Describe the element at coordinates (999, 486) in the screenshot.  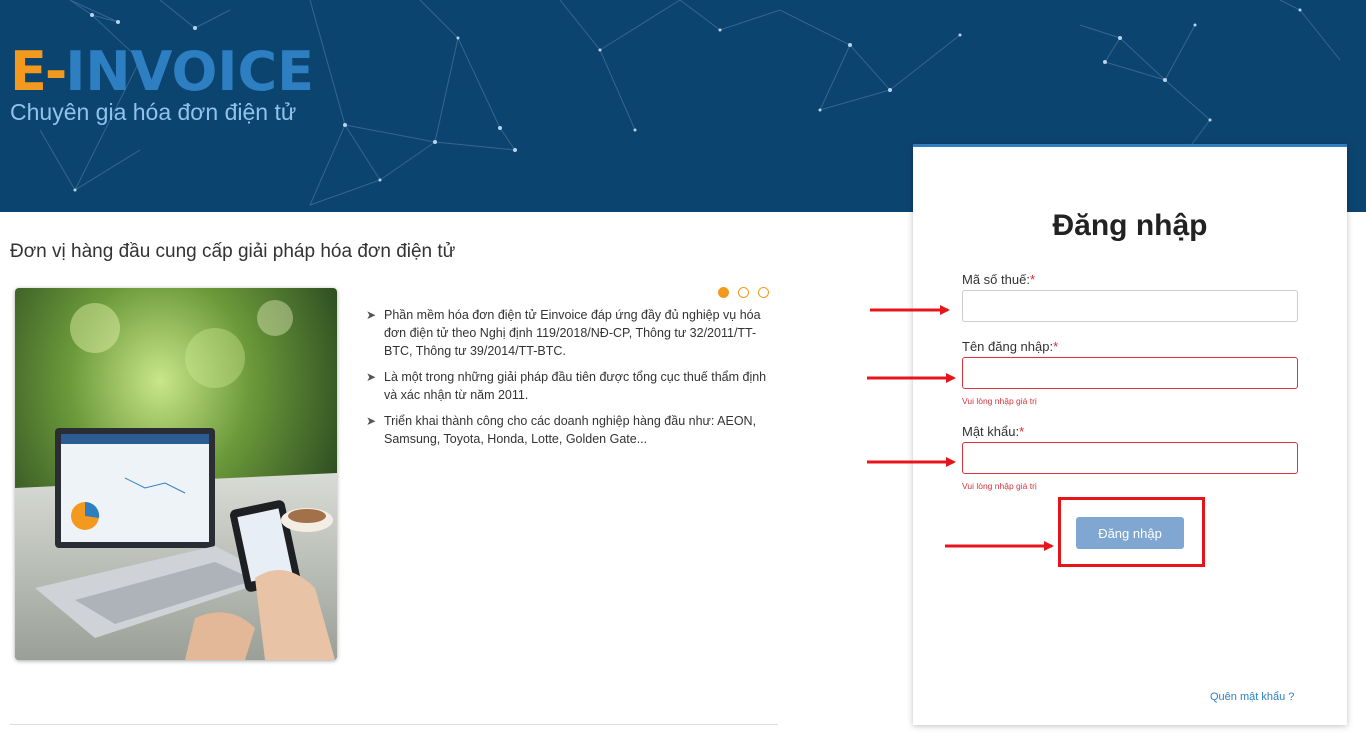
I see `password-error: Vui lòng nhập giá trị` at that location.